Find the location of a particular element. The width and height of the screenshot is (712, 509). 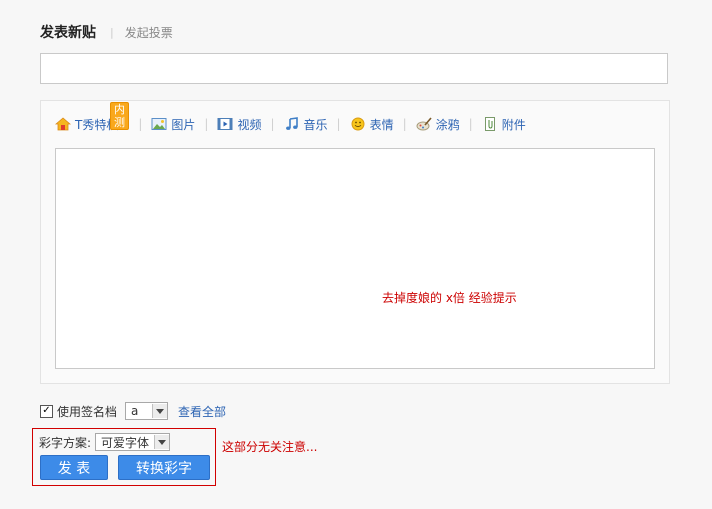

tshow-privilege-menu: T秀特权 内测 is located at coordinates (92, 117).